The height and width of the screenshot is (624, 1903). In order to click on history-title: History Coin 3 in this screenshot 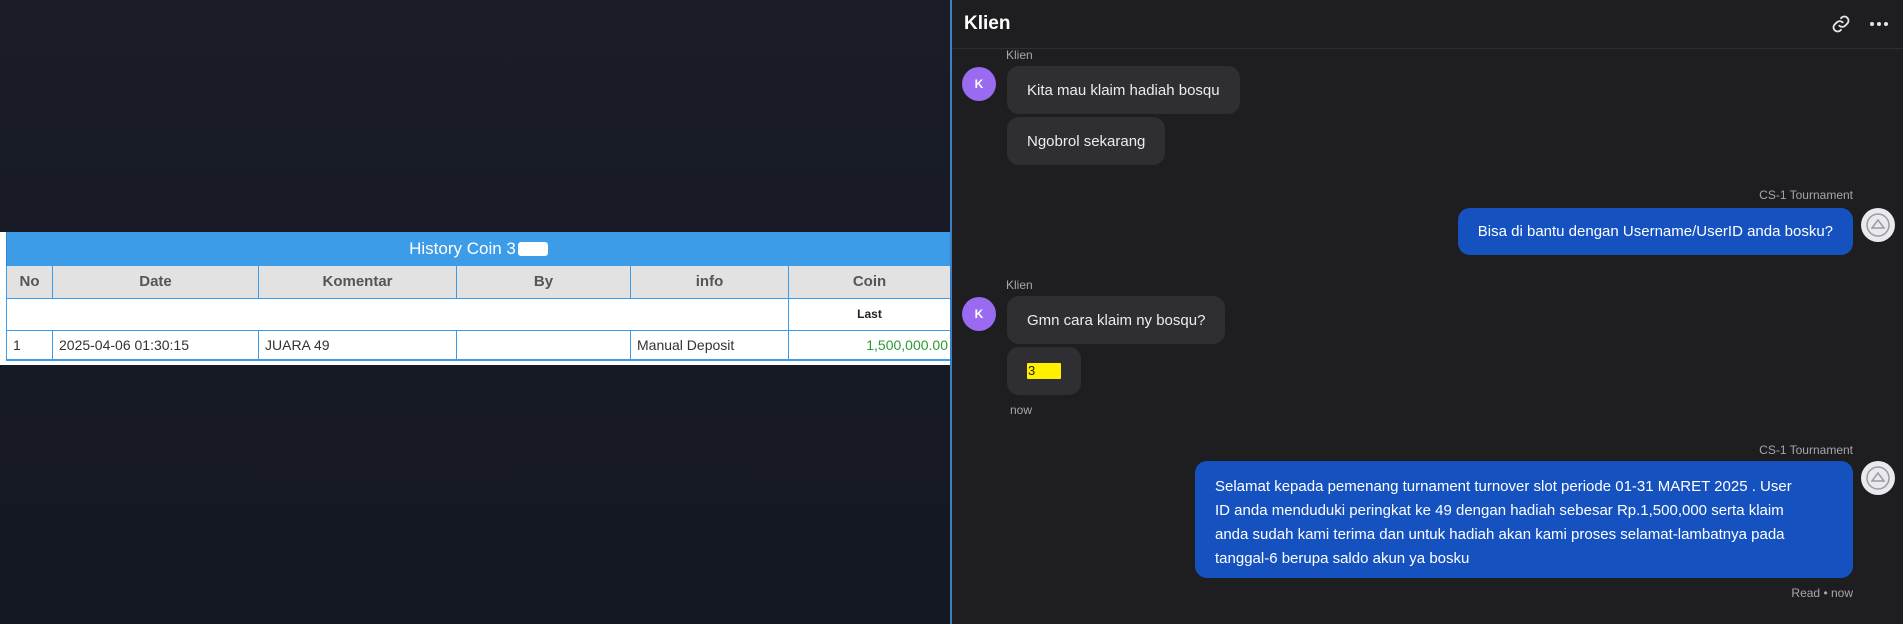, I will do `click(478, 249)`.